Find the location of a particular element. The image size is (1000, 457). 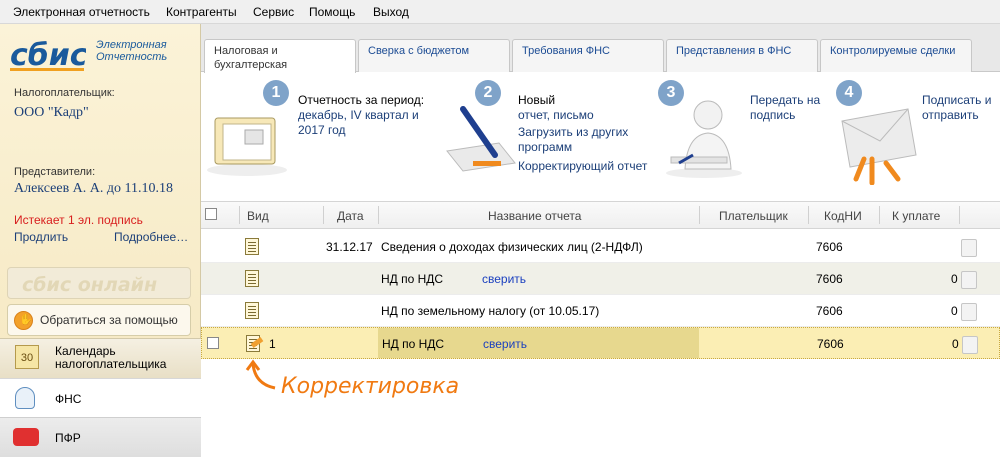

sbis-online-button: сбис онлайн is located at coordinates (99, 283).